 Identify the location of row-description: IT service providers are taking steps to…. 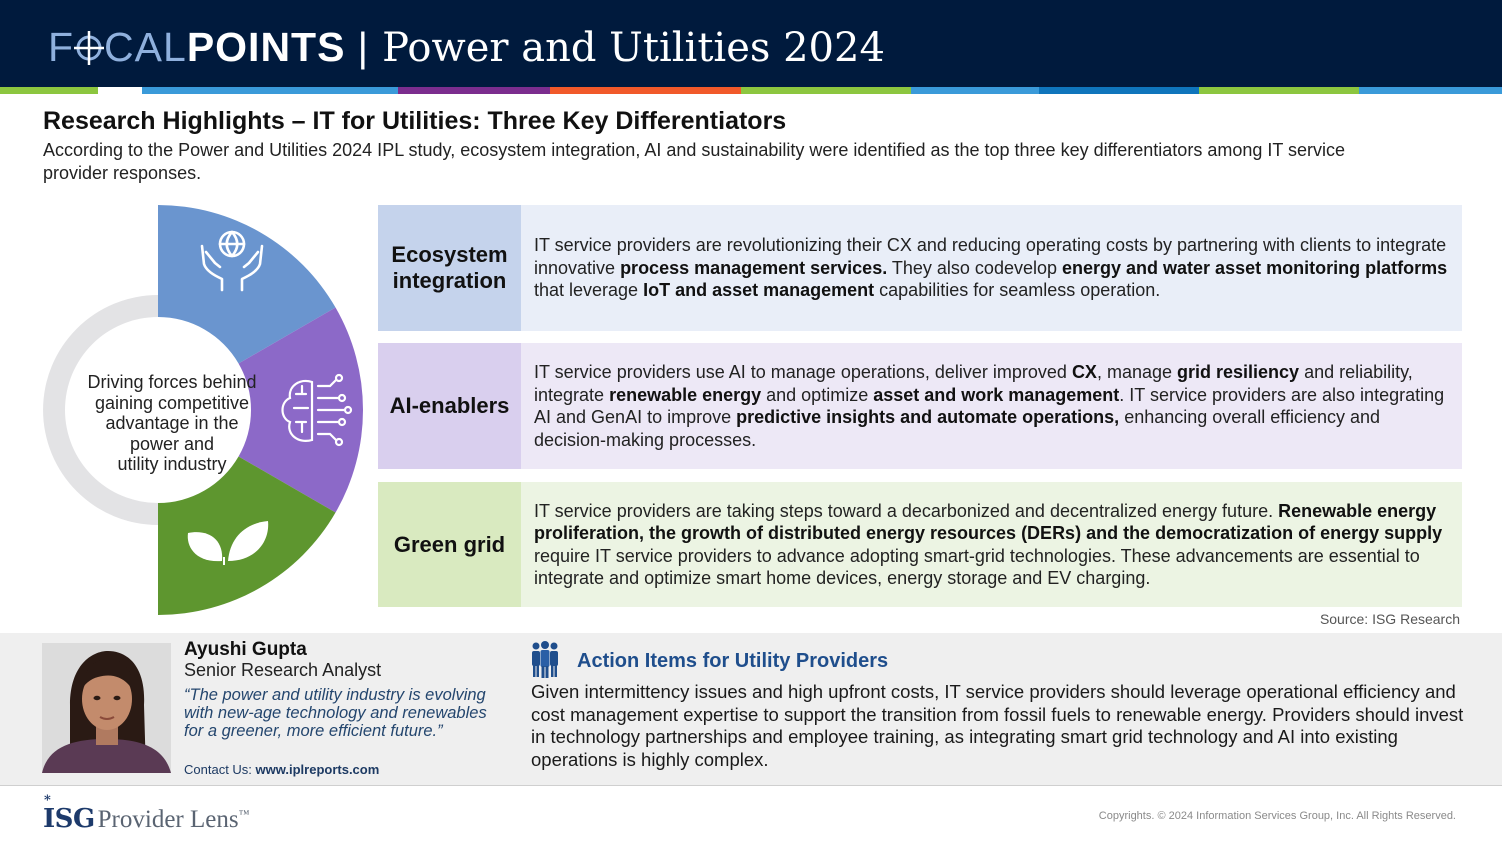
(991, 544).